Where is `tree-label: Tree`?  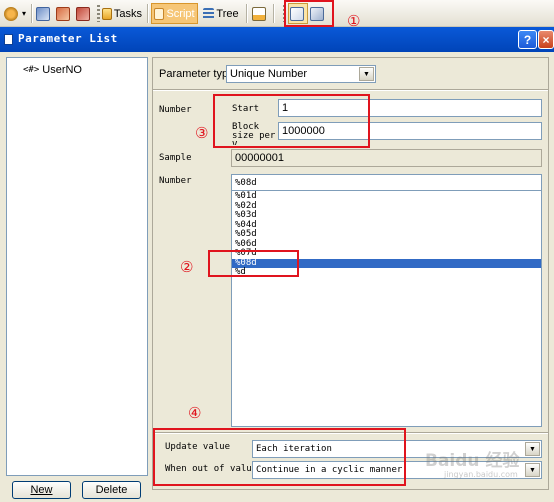
tree-label: Tree is located at coordinates (227, 13).